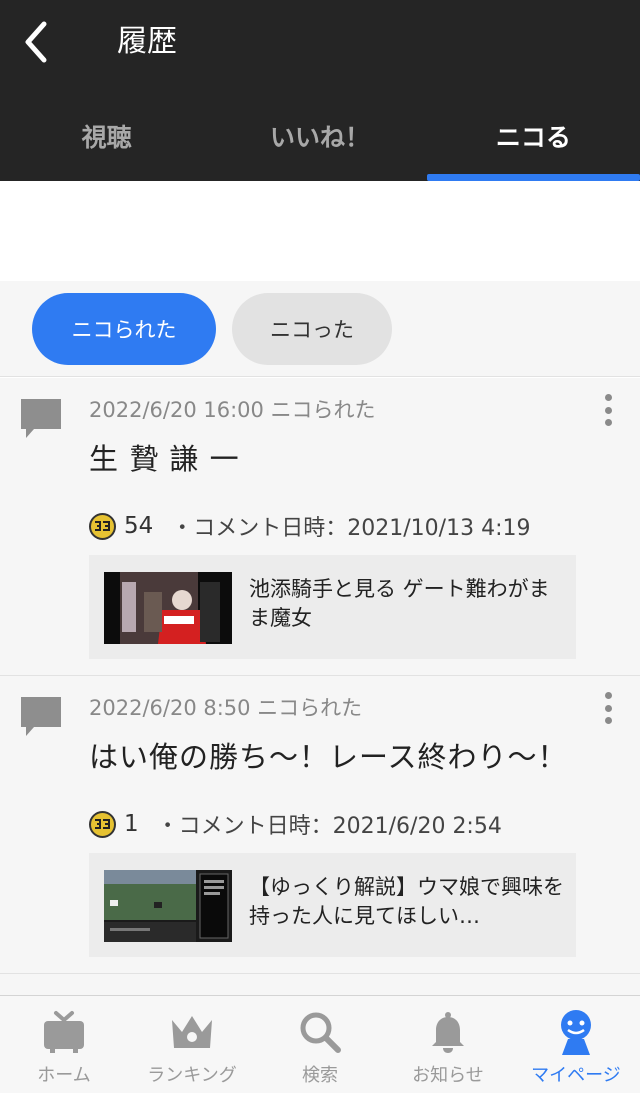  Describe the element at coordinates (448, 1032) in the screenshot. I see `bell-icon` at that location.